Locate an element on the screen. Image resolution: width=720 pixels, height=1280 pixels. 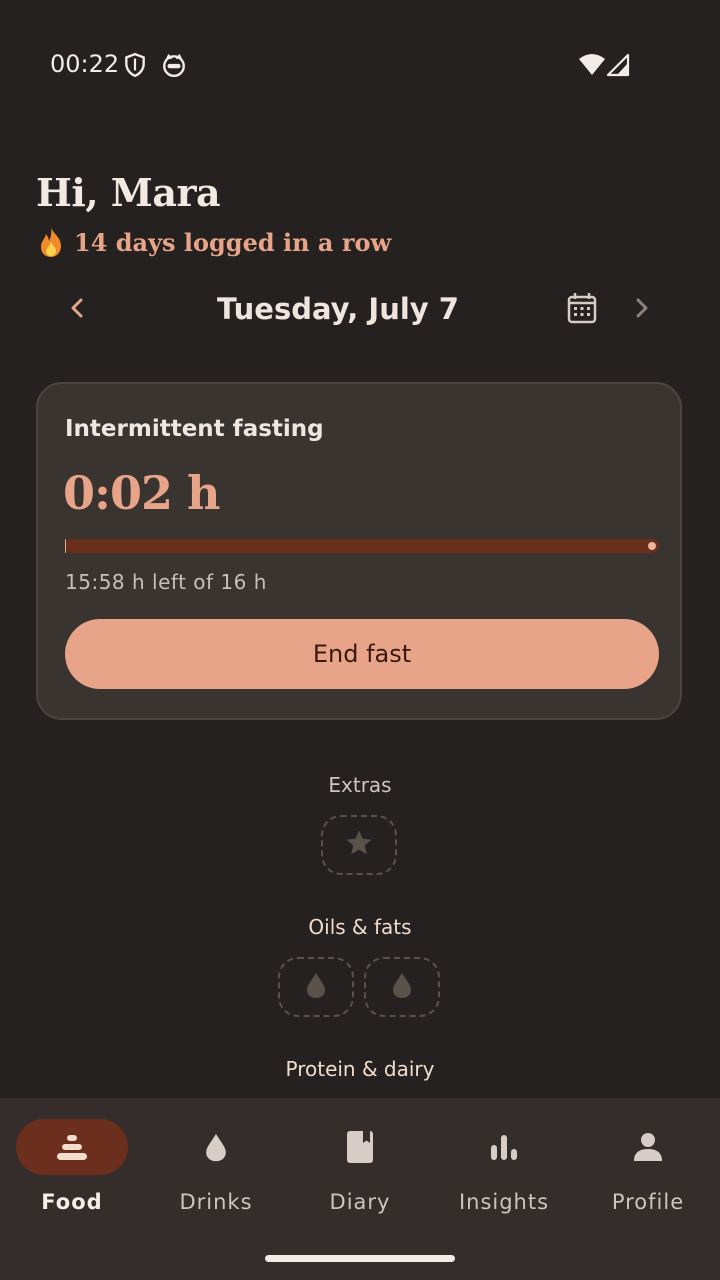
end-fast-button: End fast is located at coordinates (362, 654).